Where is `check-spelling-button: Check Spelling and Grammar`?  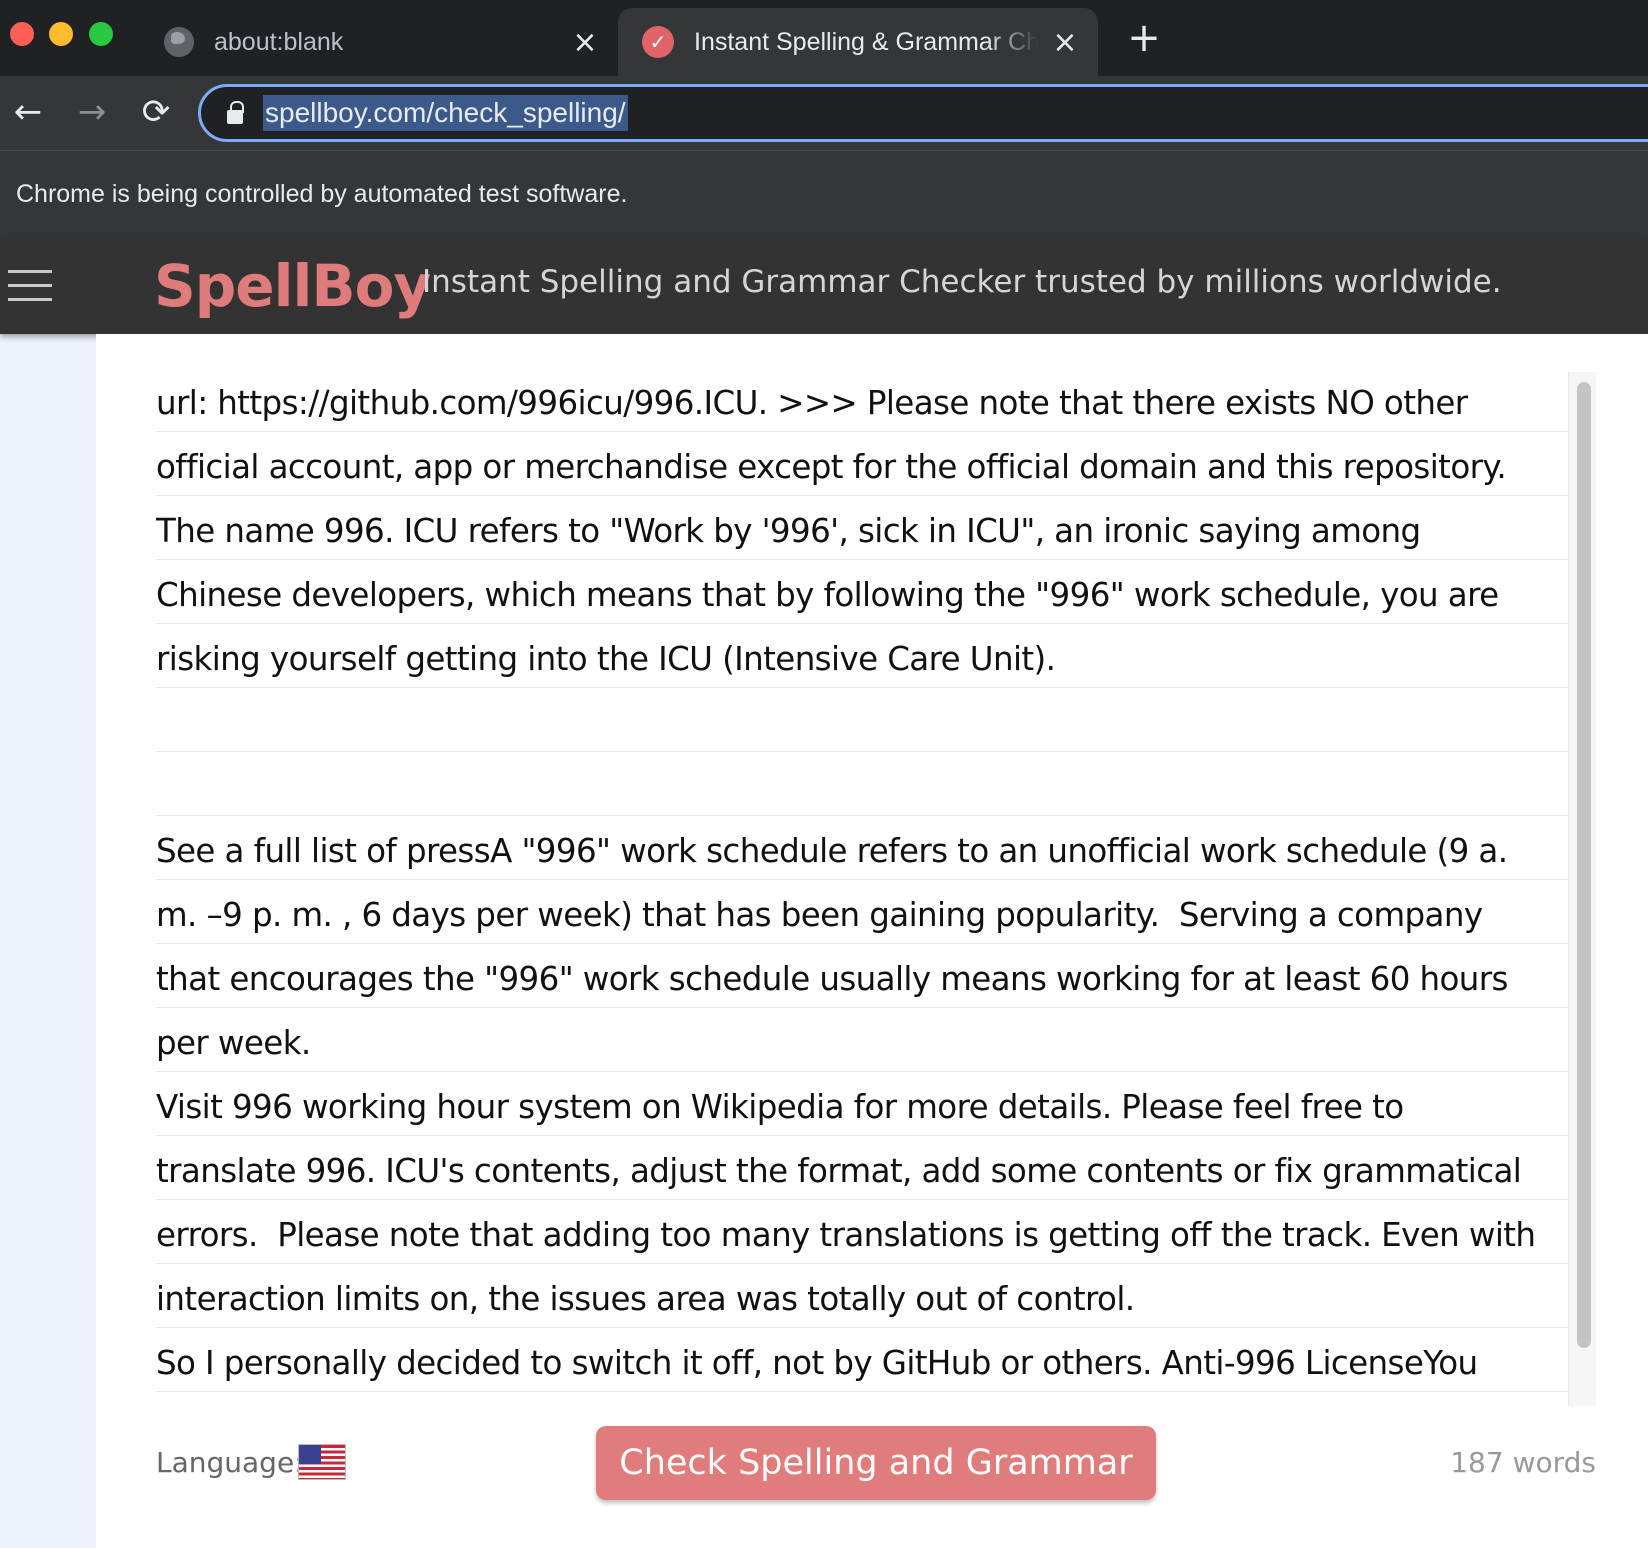
check-spelling-button: Check Spelling and Grammar is located at coordinates (876, 1463).